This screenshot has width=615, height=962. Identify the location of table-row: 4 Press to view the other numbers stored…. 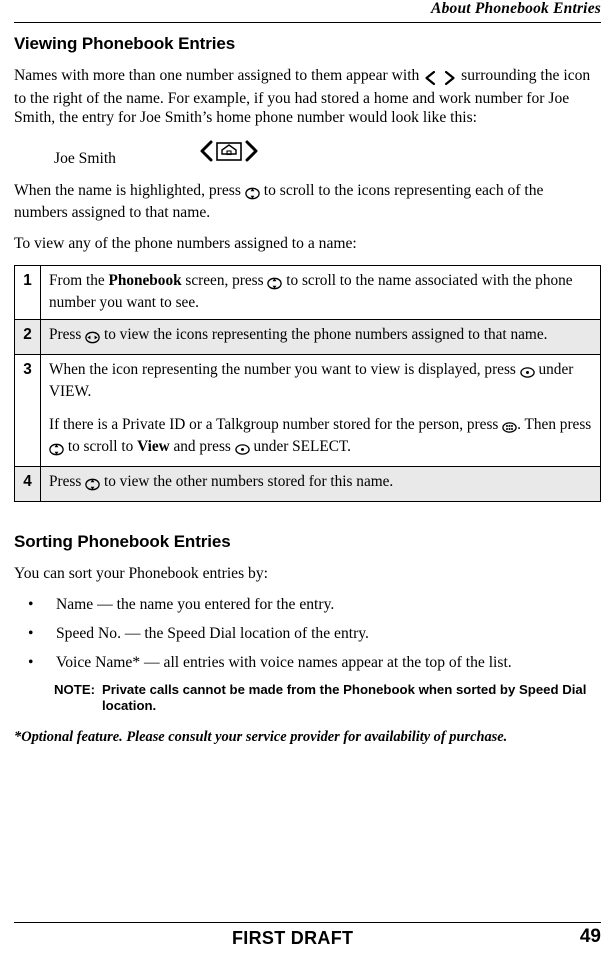
(307, 484).